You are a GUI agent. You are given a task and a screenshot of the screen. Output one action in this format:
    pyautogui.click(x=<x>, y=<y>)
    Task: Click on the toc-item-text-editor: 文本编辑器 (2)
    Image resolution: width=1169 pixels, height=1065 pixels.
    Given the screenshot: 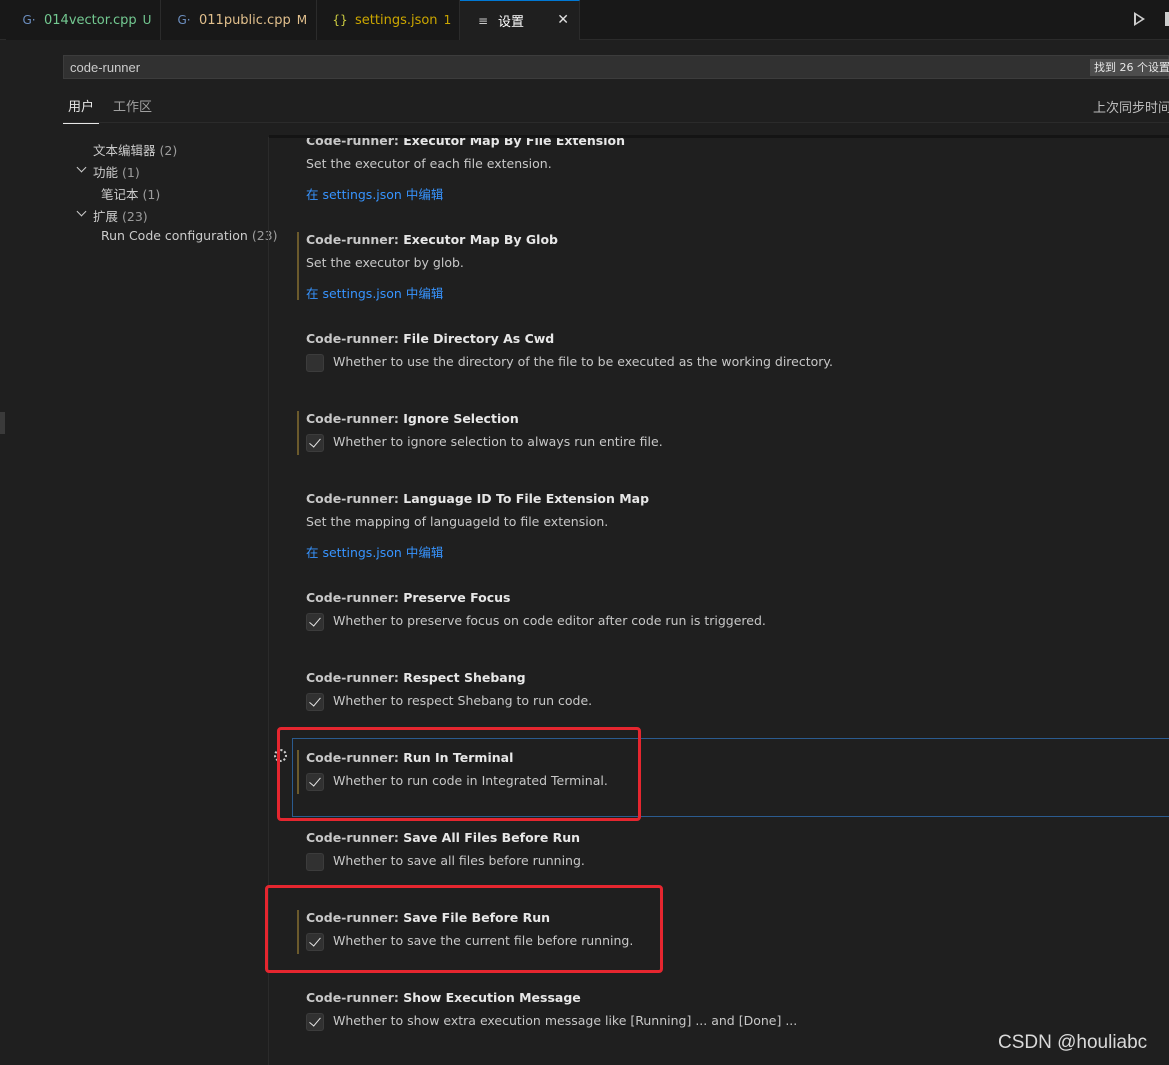 What is the action you would take?
    pyautogui.click(x=135, y=149)
    